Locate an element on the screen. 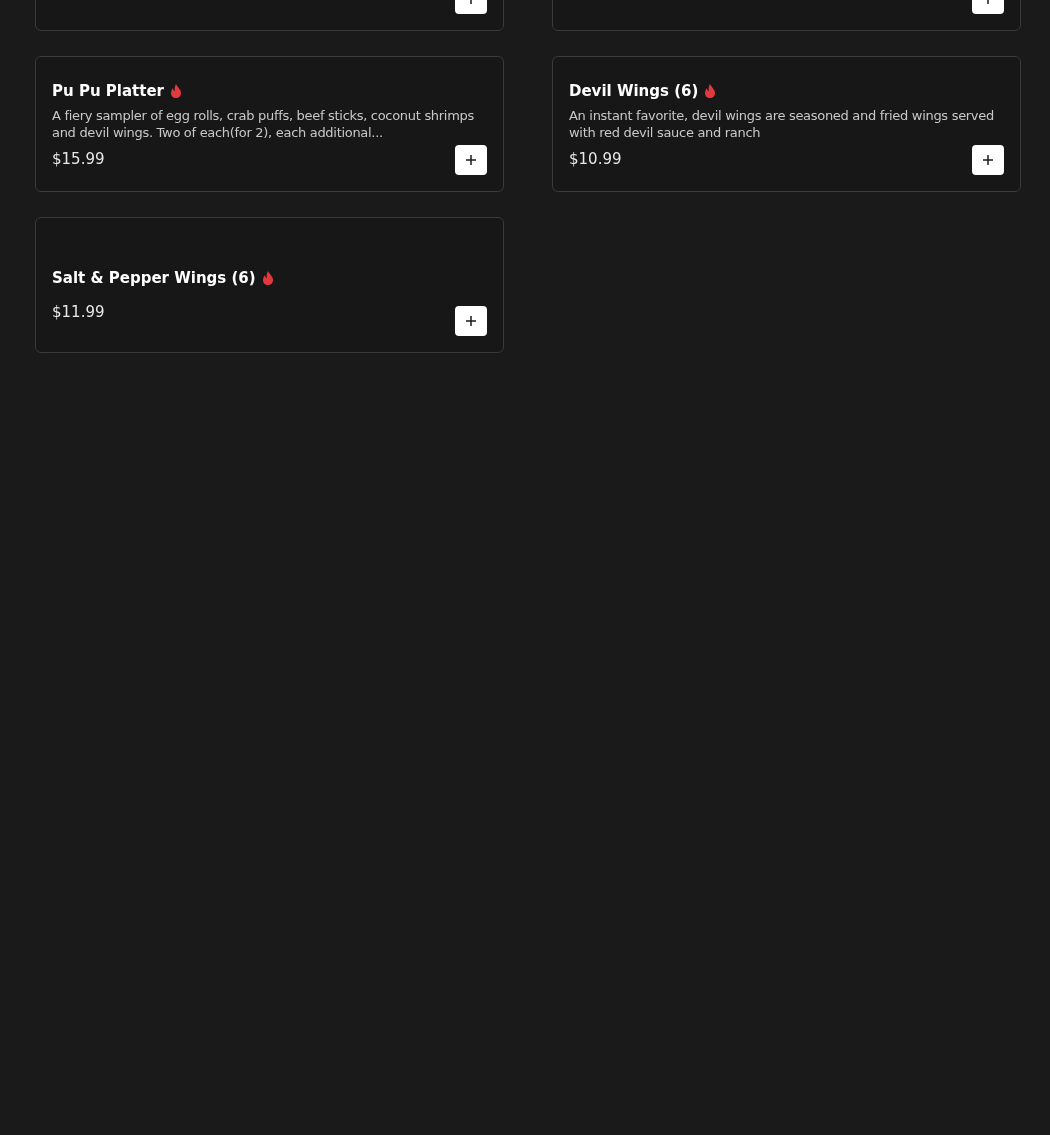  menu-card: Devil Wings (6) An instant favorite, devil wings are seasoned and fried wings served with red devil sauce and ranch $10.99 is located at coordinates (786, 124).